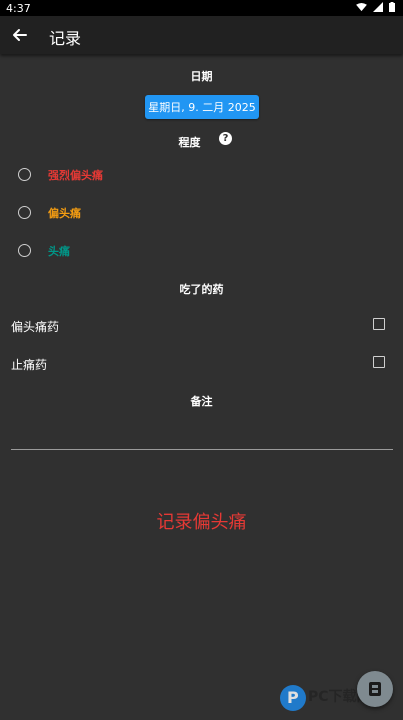 The image size is (403, 720). What do you see at coordinates (201, 364) in the screenshot?
I see `medication-item-painkiller: 止痛药` at bounding box center [201, 364].